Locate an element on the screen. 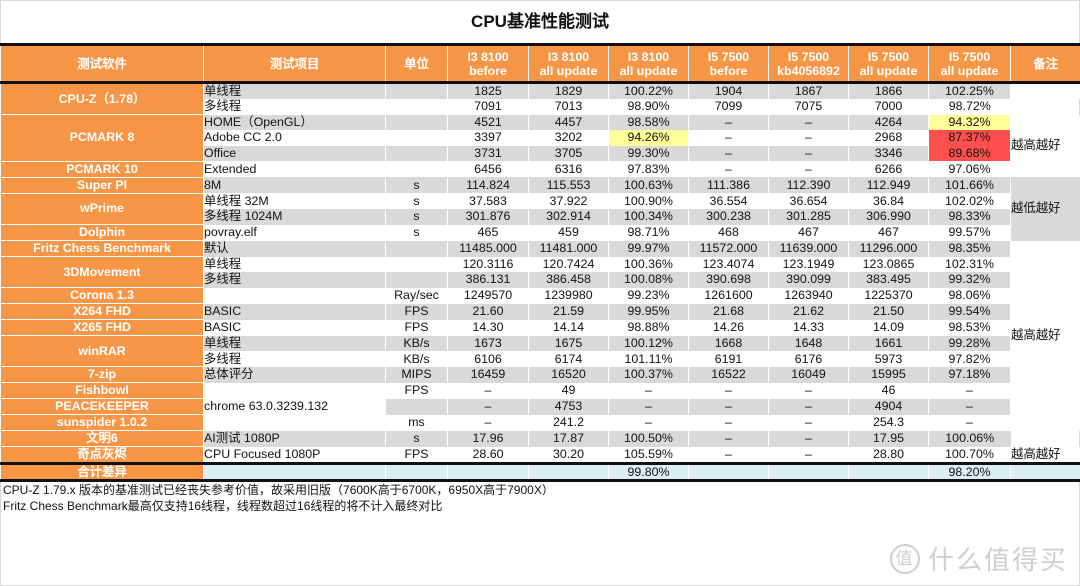 The image size is (1080, 586). cell-i5-kb: 1867 is located at coordinates (808, 90).